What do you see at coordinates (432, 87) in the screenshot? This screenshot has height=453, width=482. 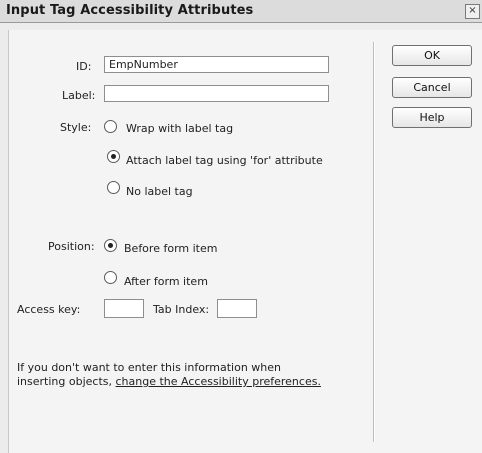 I see `cancel-button: Cancel` at bounding box center [432, 87].